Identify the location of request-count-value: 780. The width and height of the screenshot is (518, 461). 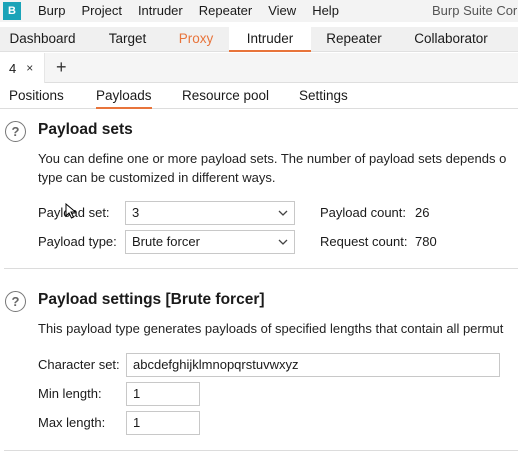
(426, 241).